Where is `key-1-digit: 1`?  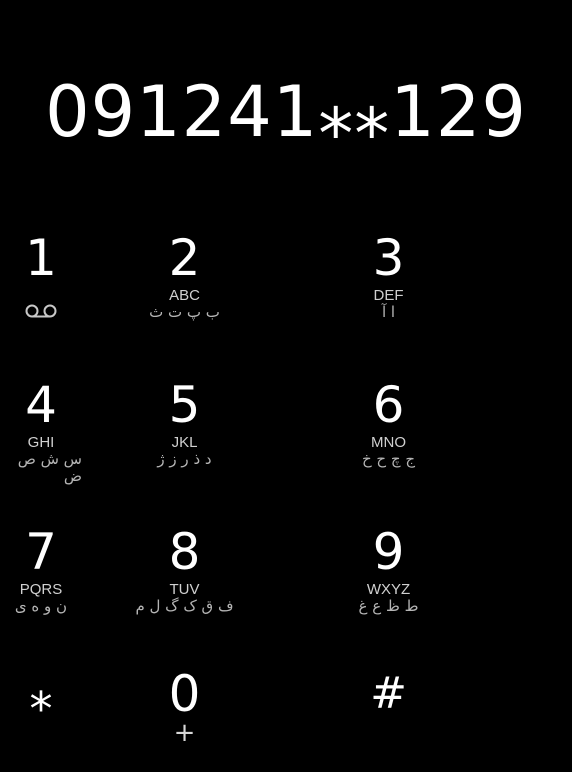
key-1-digit: 1 is located at coordinates (41, 258).